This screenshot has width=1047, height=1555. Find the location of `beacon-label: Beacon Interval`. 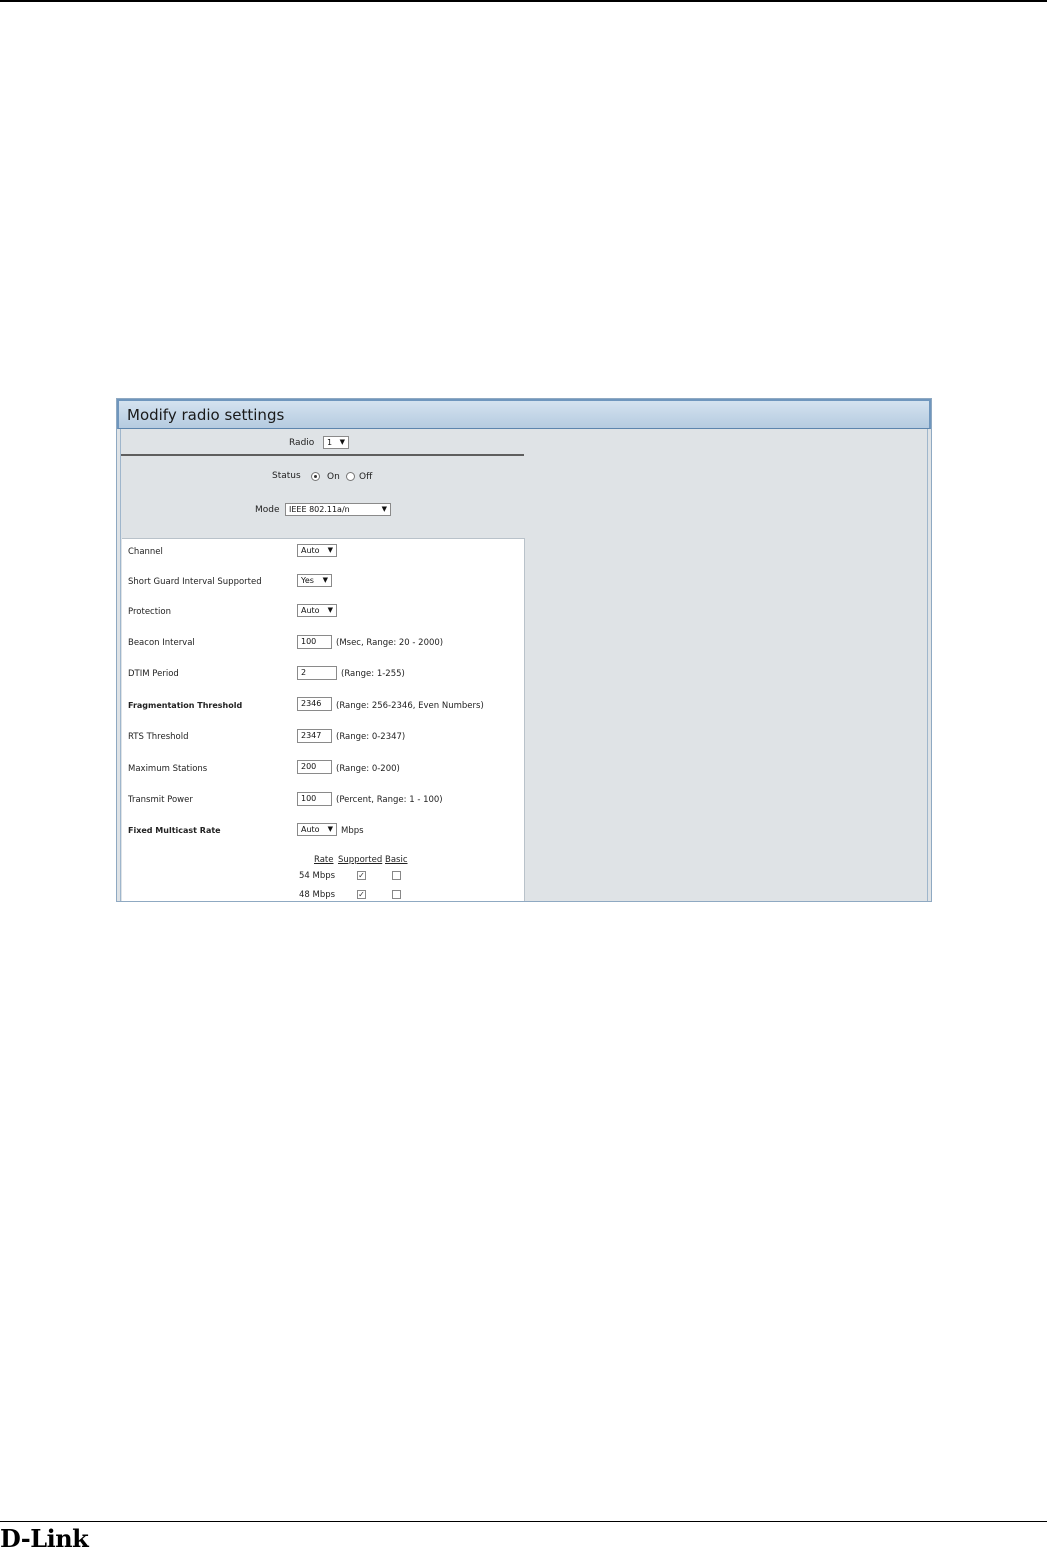

beacon-label: Beacon Interval is located at coordinates (161, 643).